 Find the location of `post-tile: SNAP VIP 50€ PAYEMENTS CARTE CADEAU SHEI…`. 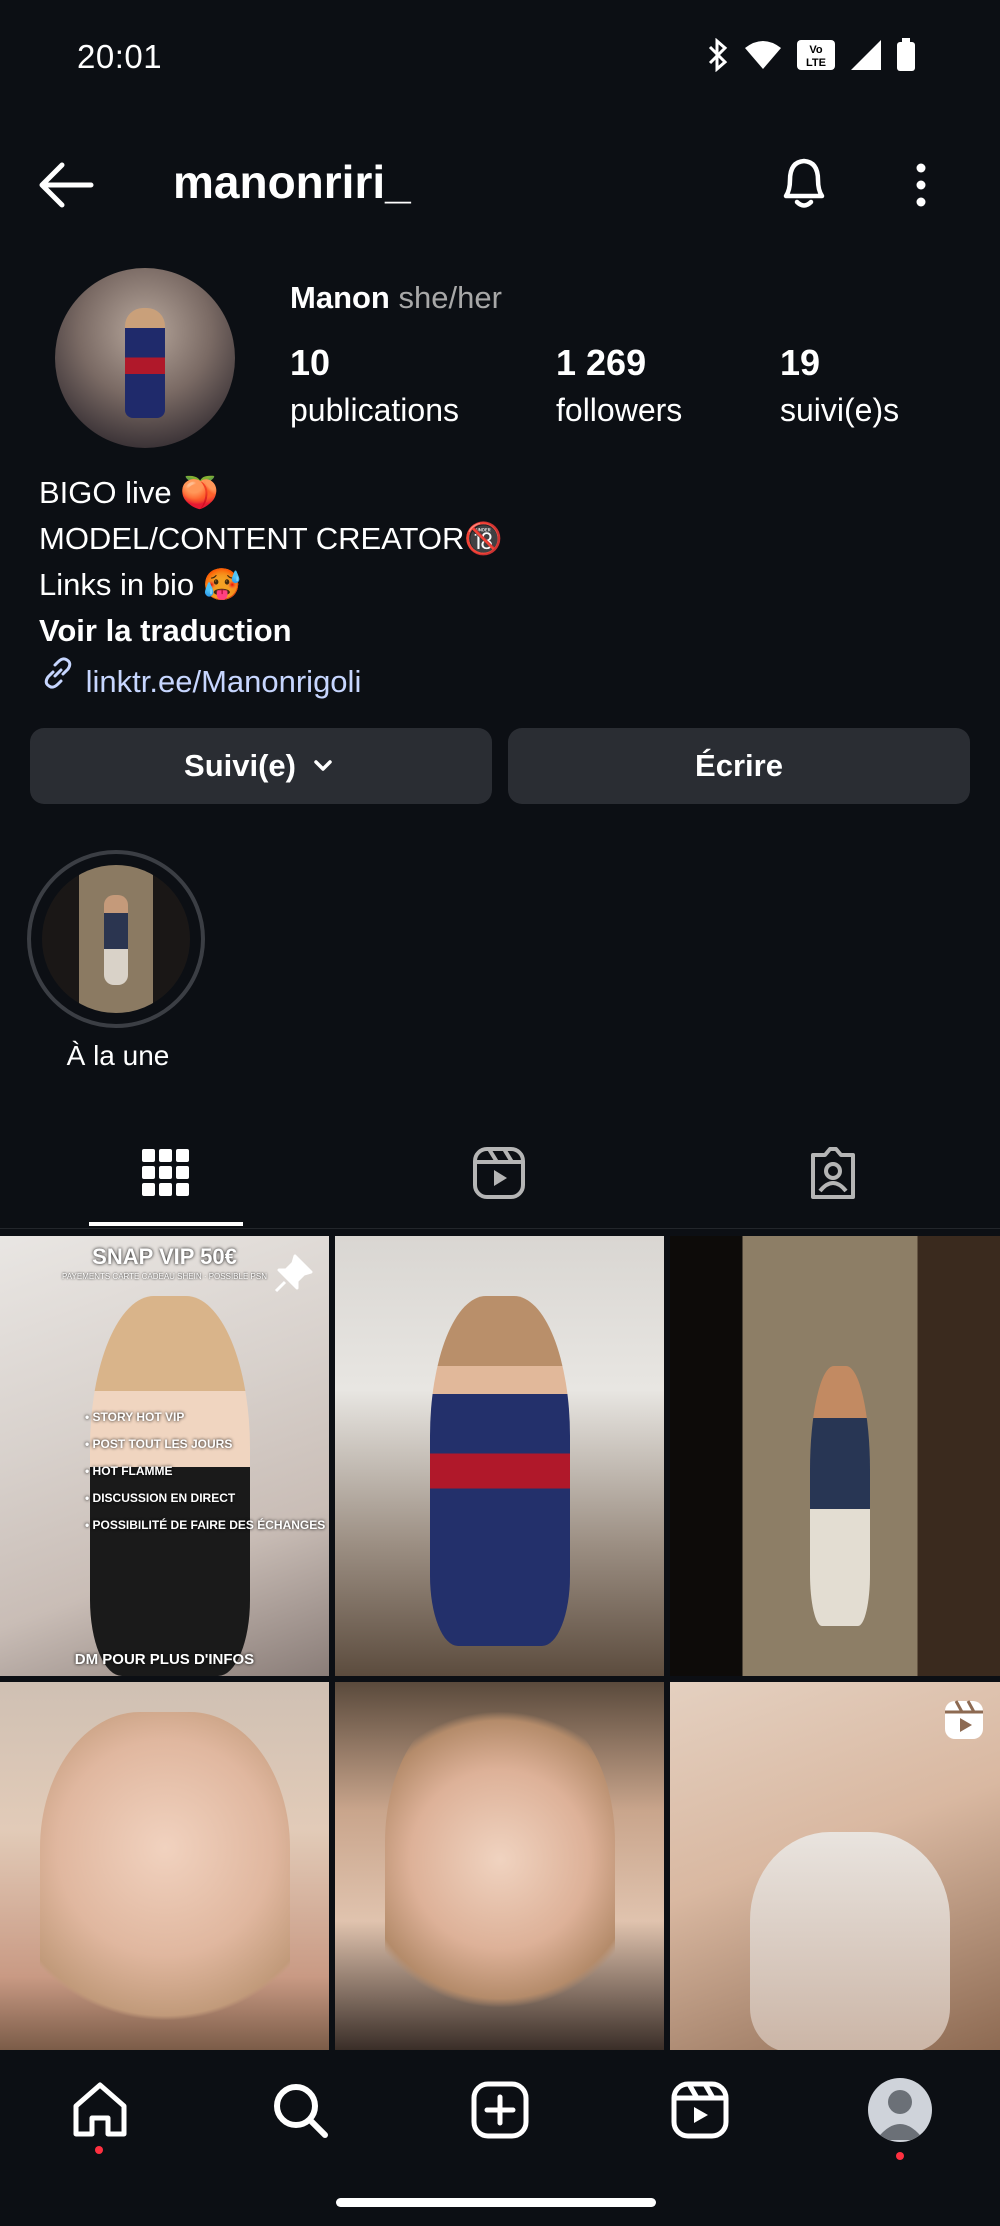

post-tile: SNAP VIP 50€ PAYEMENTS CARTE CADEAU SHEI… is located at coordinates (164, 1456).